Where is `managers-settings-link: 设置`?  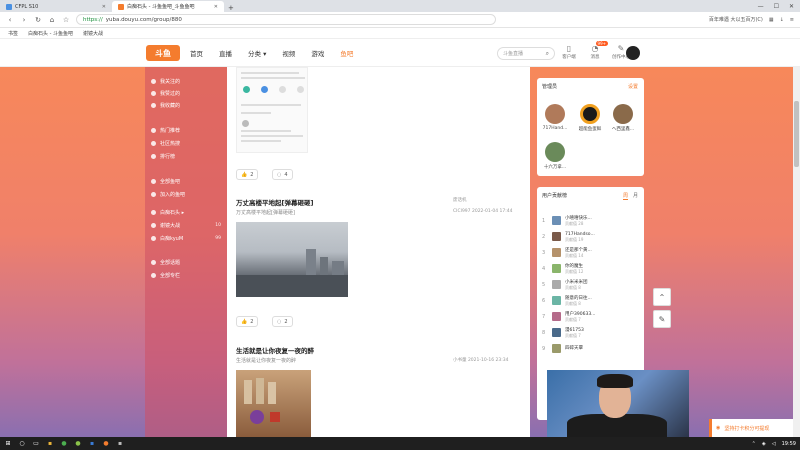 managers-settings-link: 设置 is located at coordinates (633, 86).